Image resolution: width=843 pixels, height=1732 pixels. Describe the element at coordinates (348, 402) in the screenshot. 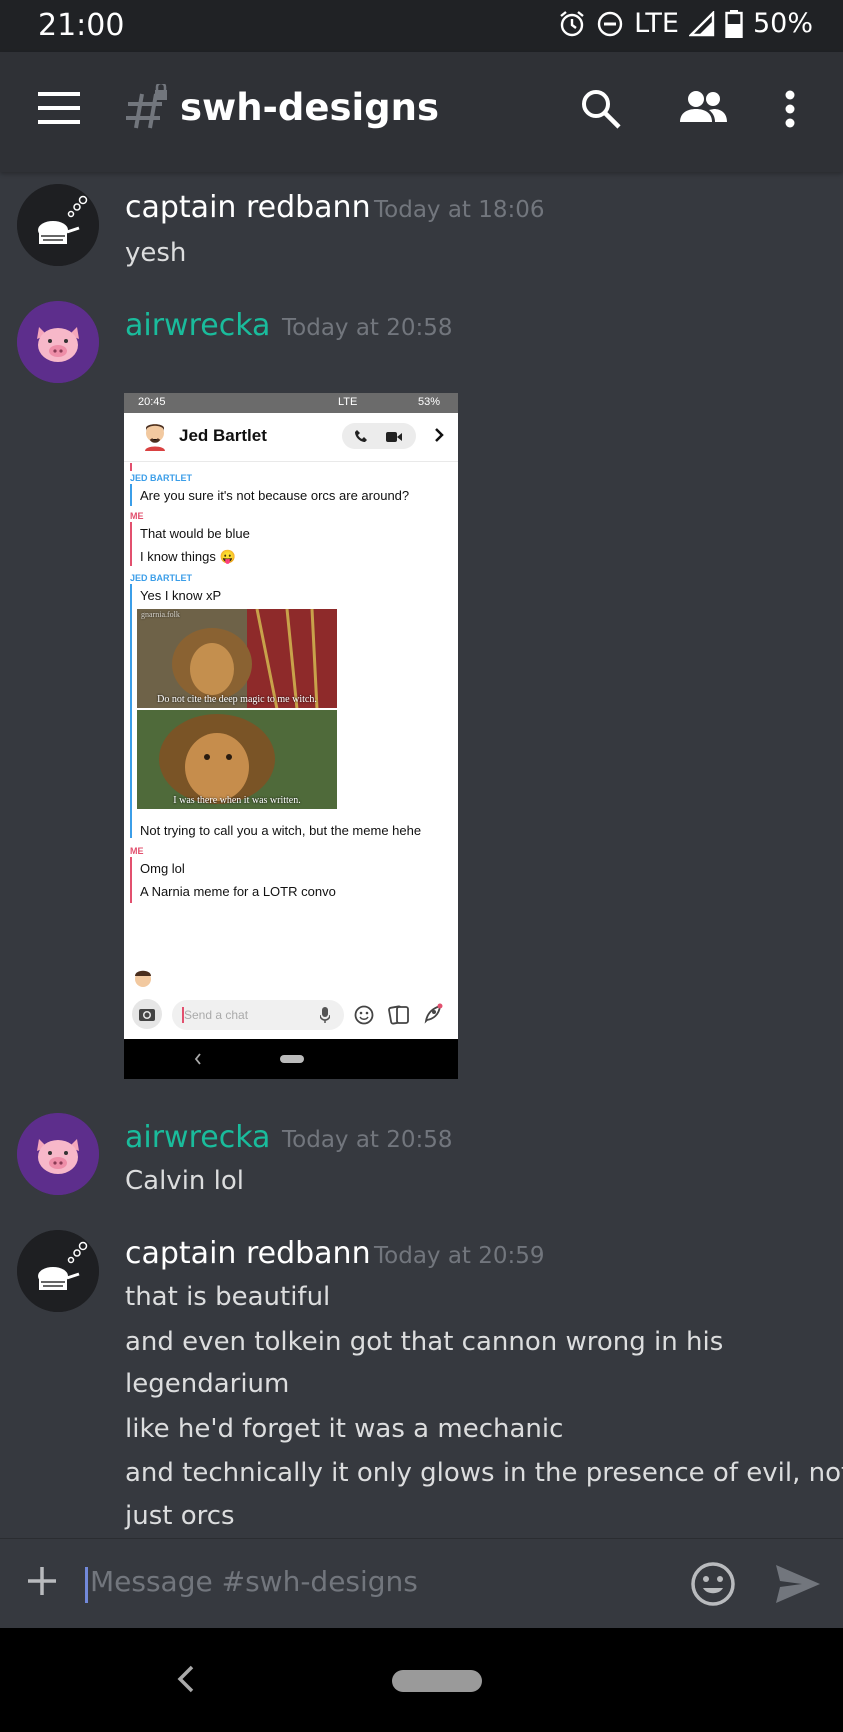

I see `attachment-network: LTE` at that location.